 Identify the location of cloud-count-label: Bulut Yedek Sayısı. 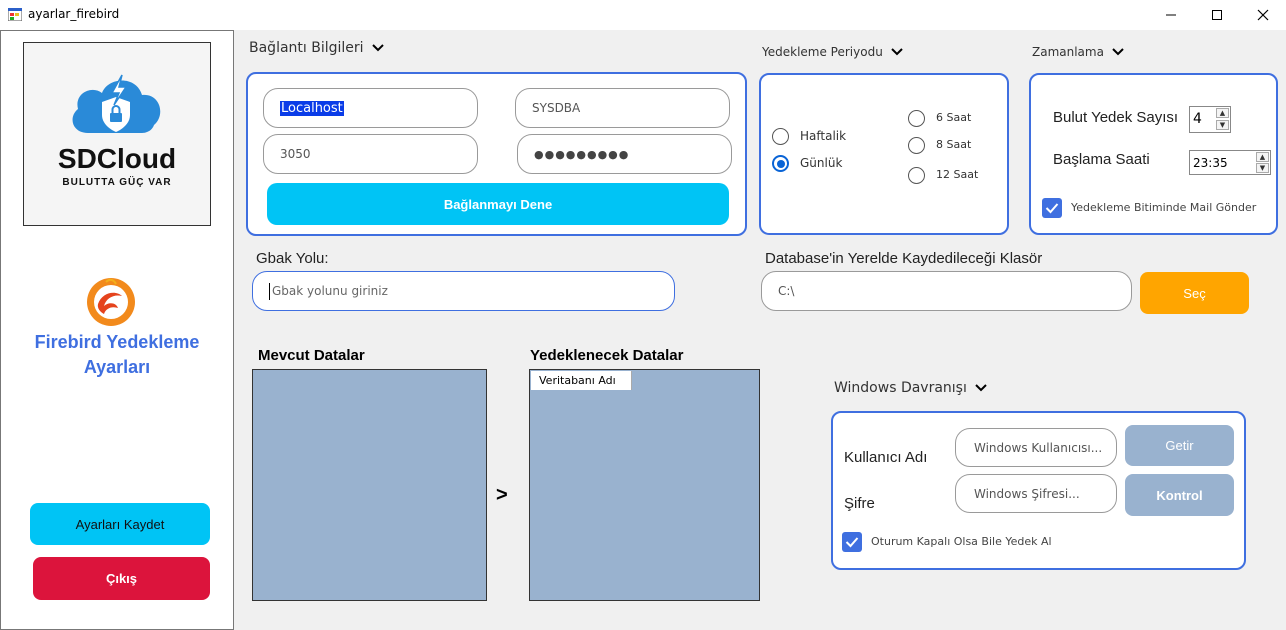
(1116, 117).